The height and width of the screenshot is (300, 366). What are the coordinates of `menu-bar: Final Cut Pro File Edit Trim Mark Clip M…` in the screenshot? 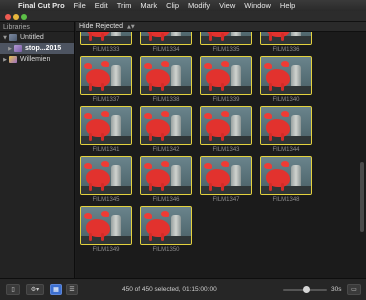 It's located at (183, 5).